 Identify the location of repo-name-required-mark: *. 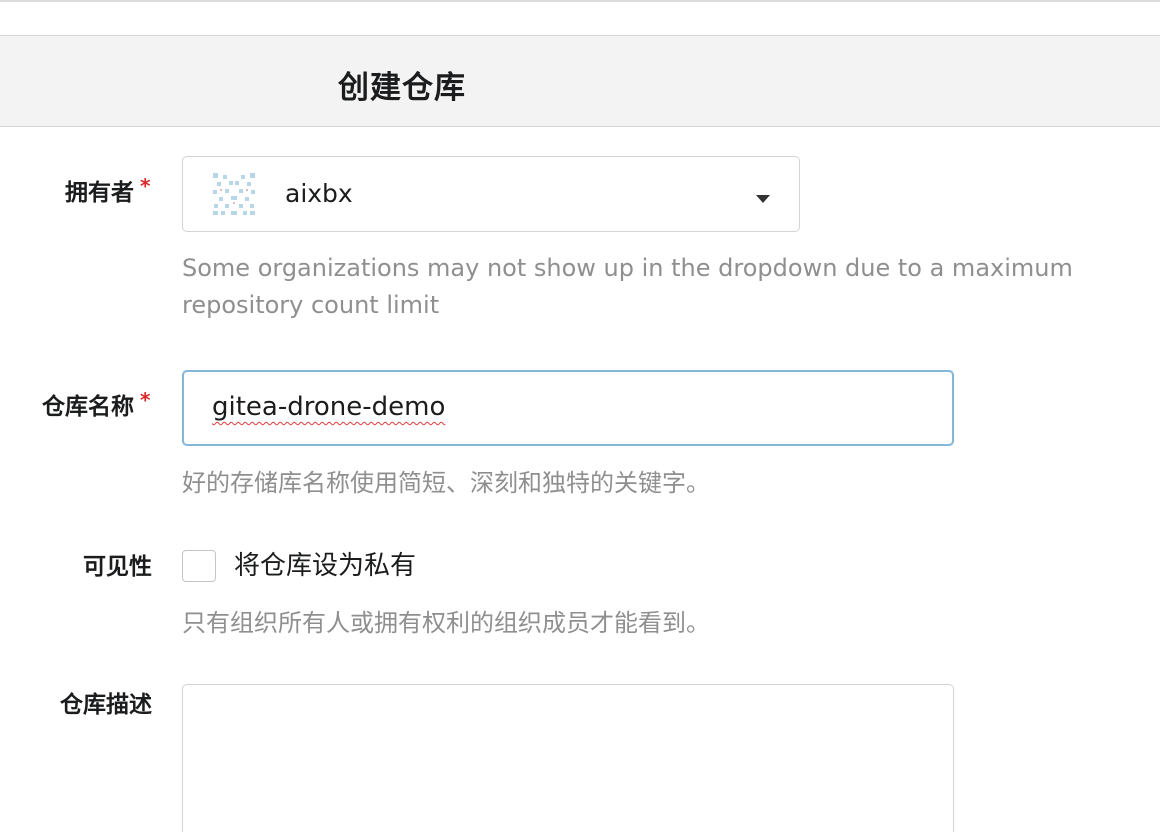
(145, 400).